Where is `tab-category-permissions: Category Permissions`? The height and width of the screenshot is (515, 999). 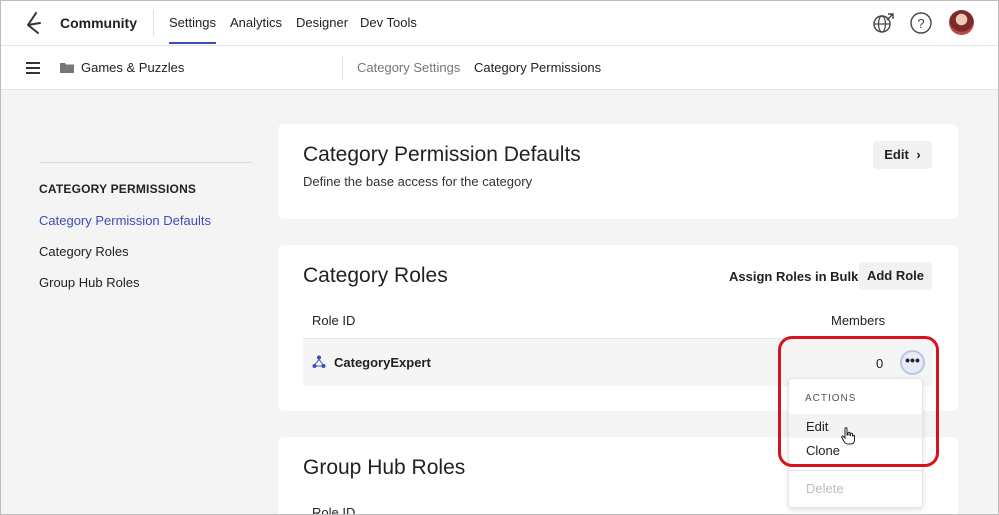 tab-category-permissions: Category Permissions is located at coordinates (537, 67).